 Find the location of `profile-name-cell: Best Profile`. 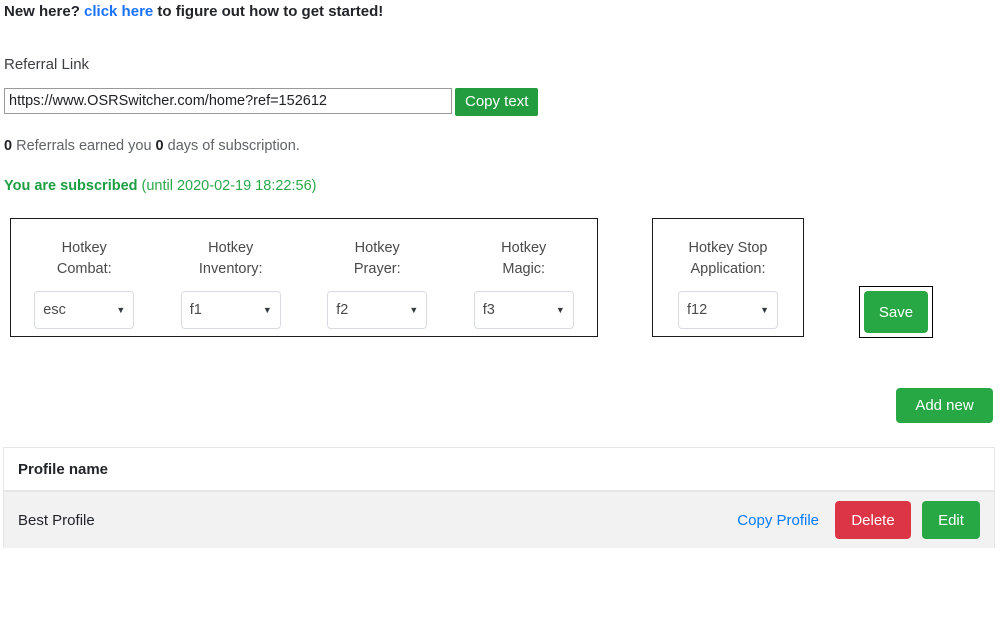

profile-name-cell: Best Profile is located at coordinates (56, 520).